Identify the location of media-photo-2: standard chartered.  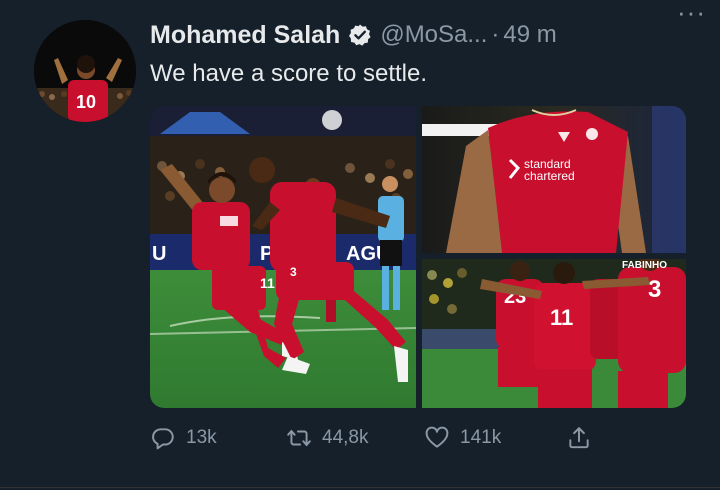
(554, 179).